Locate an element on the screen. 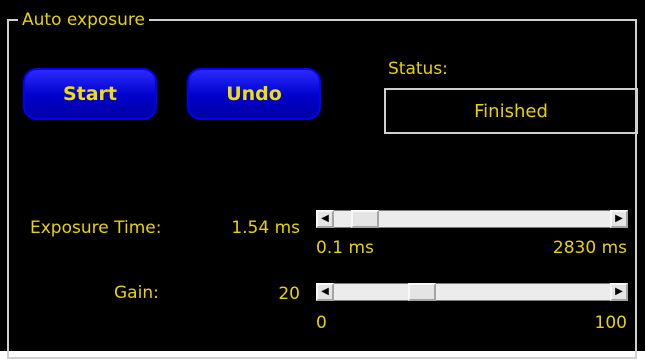 Image resolution: width=645 pixels, height=359 pixels. gain-slider-track is located at coordinates (472, 292).